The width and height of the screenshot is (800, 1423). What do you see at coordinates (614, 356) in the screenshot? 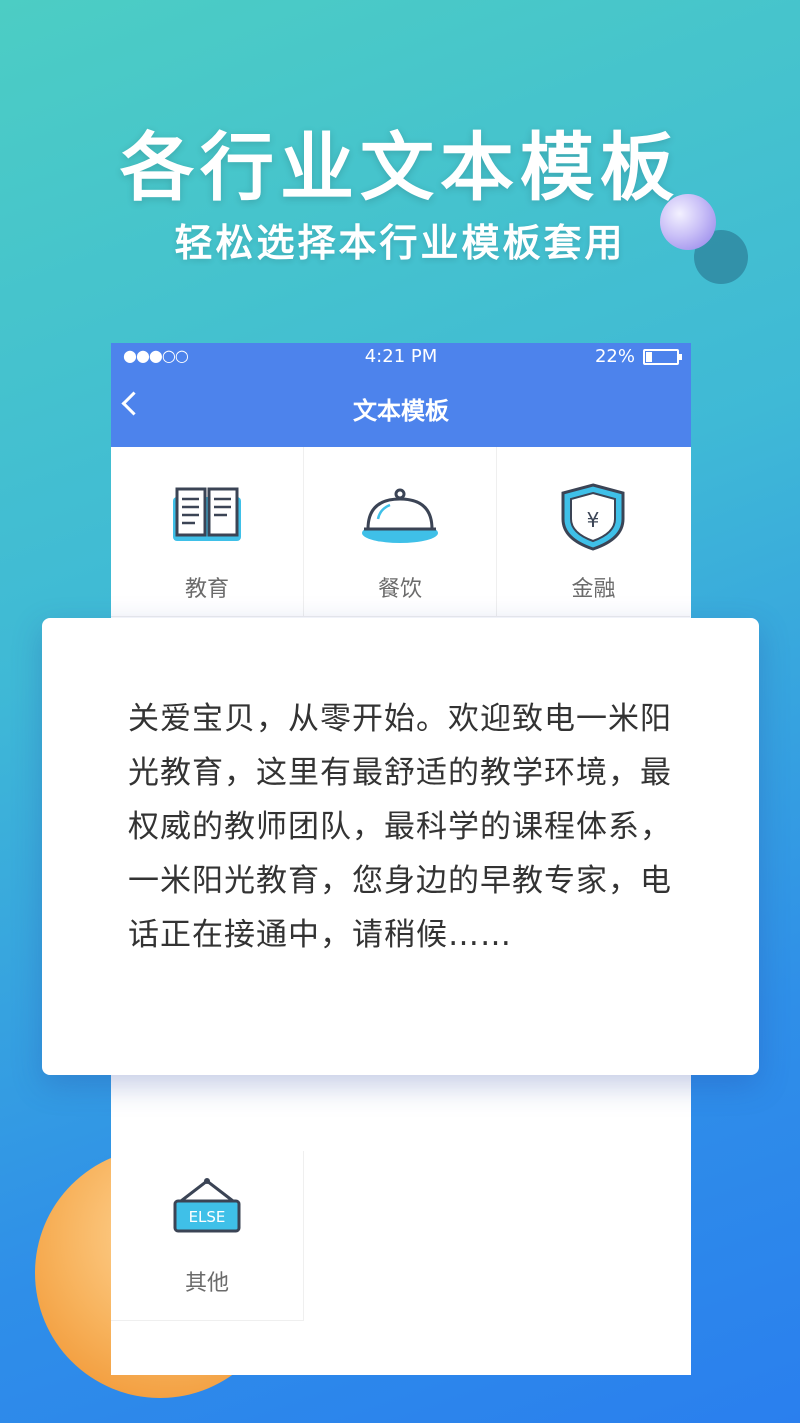
I see `battery-percent: 22%` at bounding box center [614, 356].